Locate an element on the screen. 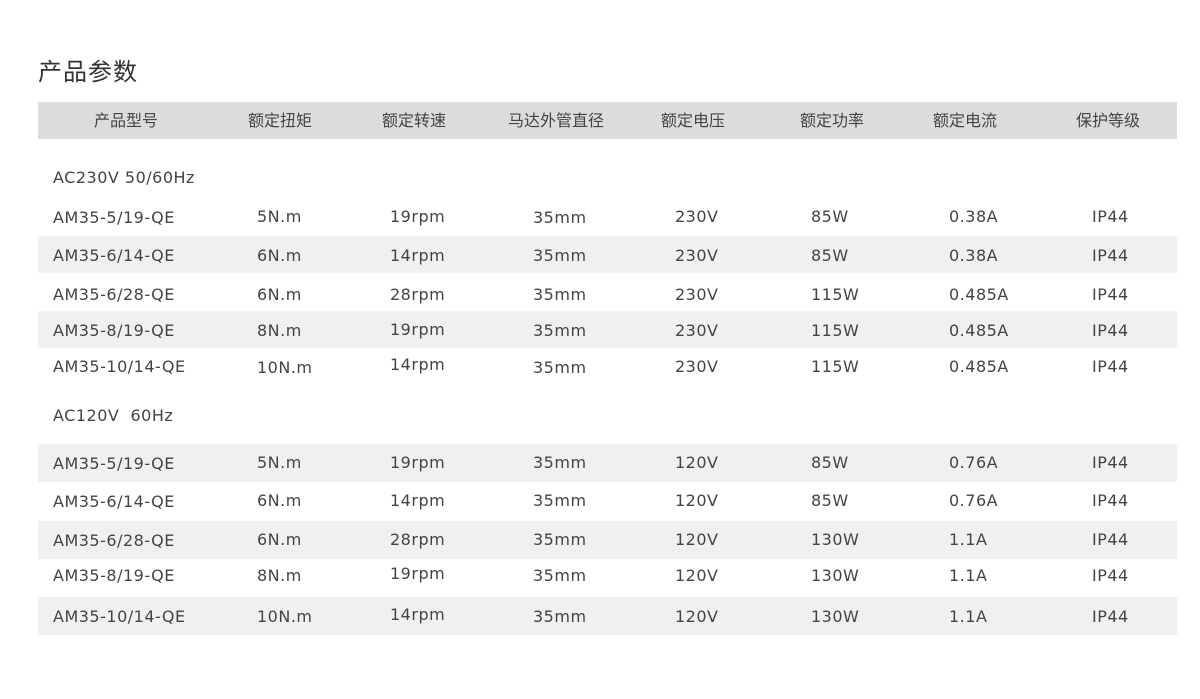  group-title-ac230v: AC230V 50/60Hz is located at coordinates (124, 177).